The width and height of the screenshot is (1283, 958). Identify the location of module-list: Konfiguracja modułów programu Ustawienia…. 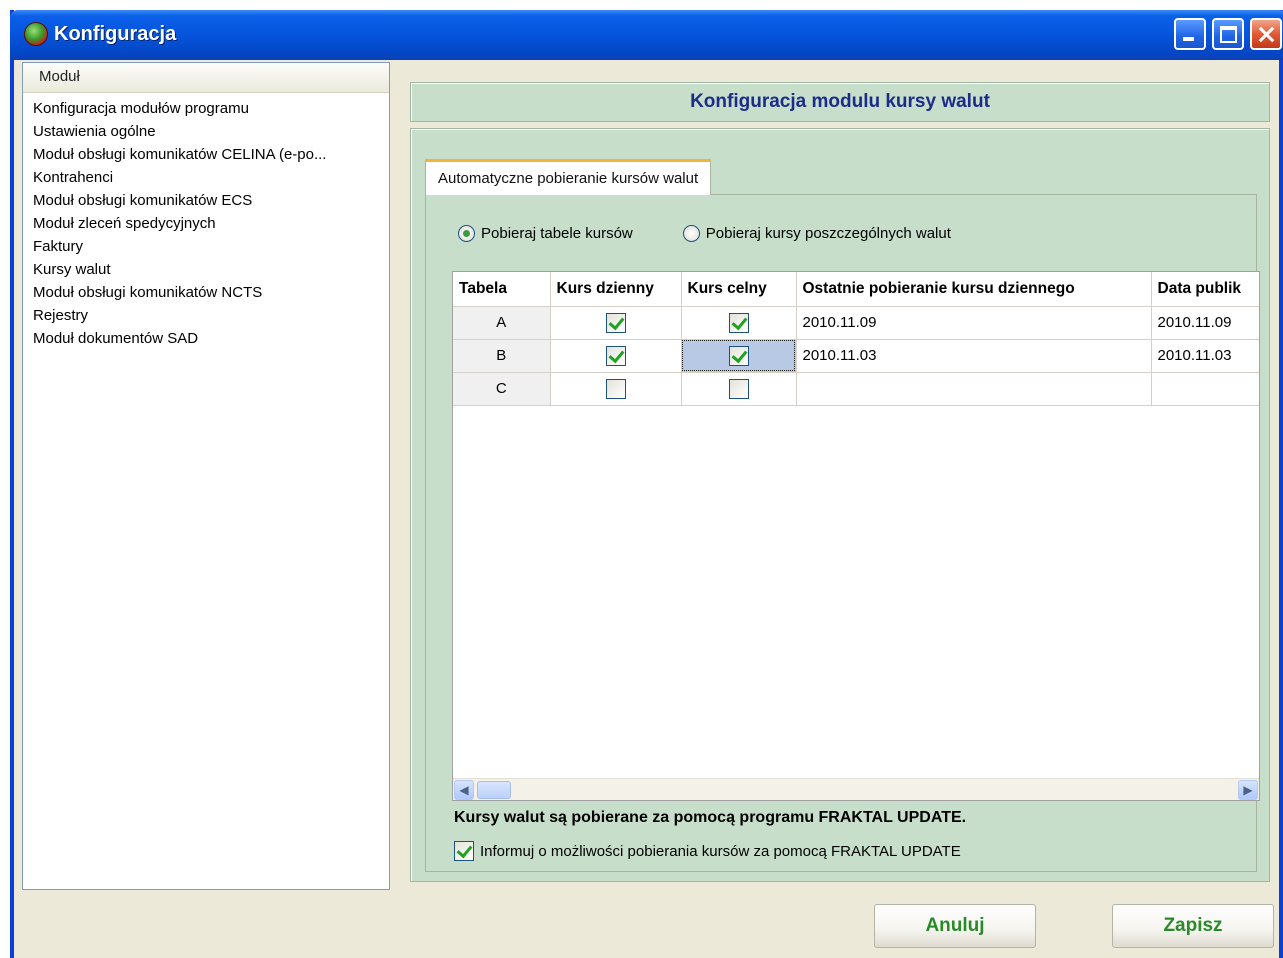
(206, 221).